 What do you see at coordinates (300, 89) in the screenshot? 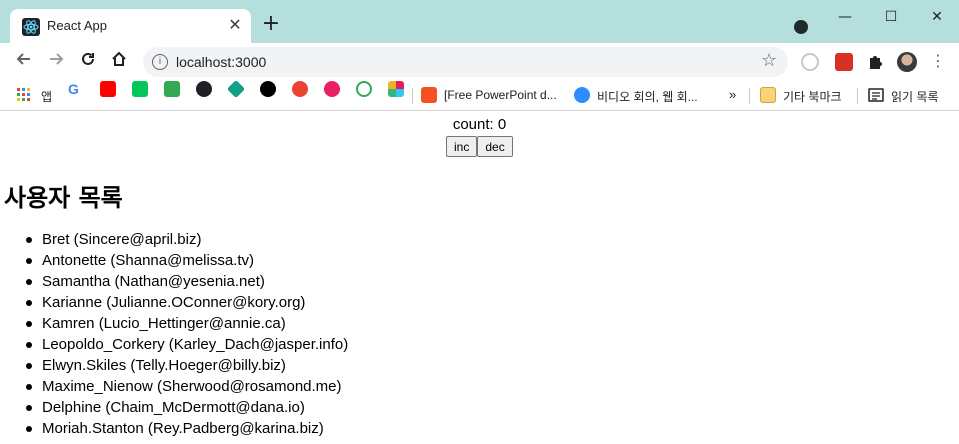
I see `s-icon` at bounding box center [300, 89].